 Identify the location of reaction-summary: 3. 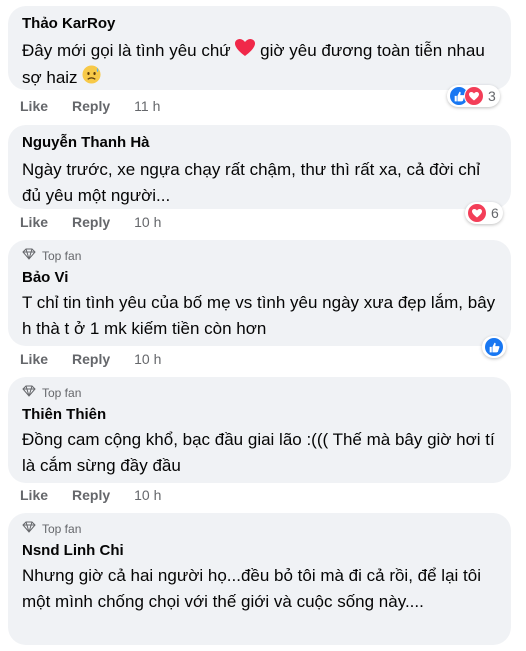
(473, 96).